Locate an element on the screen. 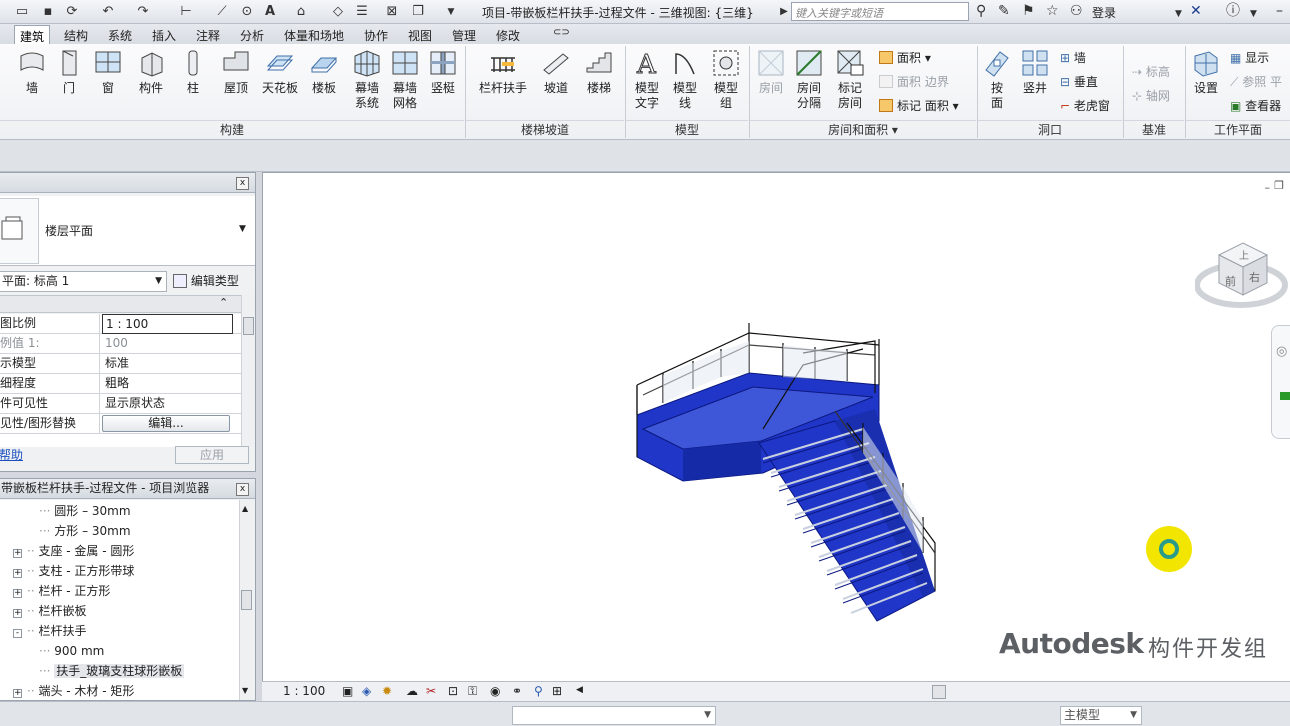 Image resolution: width=1290 pixels, height=726 pixels. view-scale: 1 : 100 is located at coordinates (304, 691).